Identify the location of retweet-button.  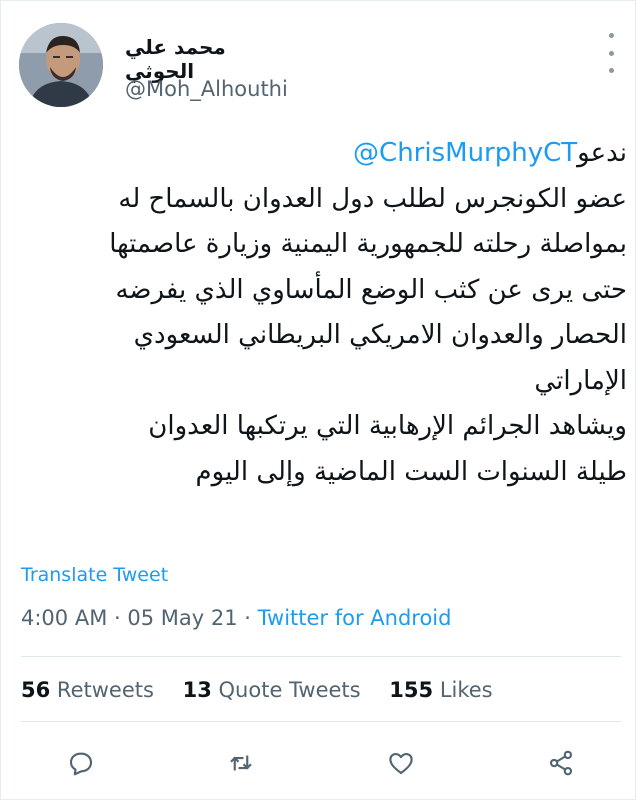
(241, 763).